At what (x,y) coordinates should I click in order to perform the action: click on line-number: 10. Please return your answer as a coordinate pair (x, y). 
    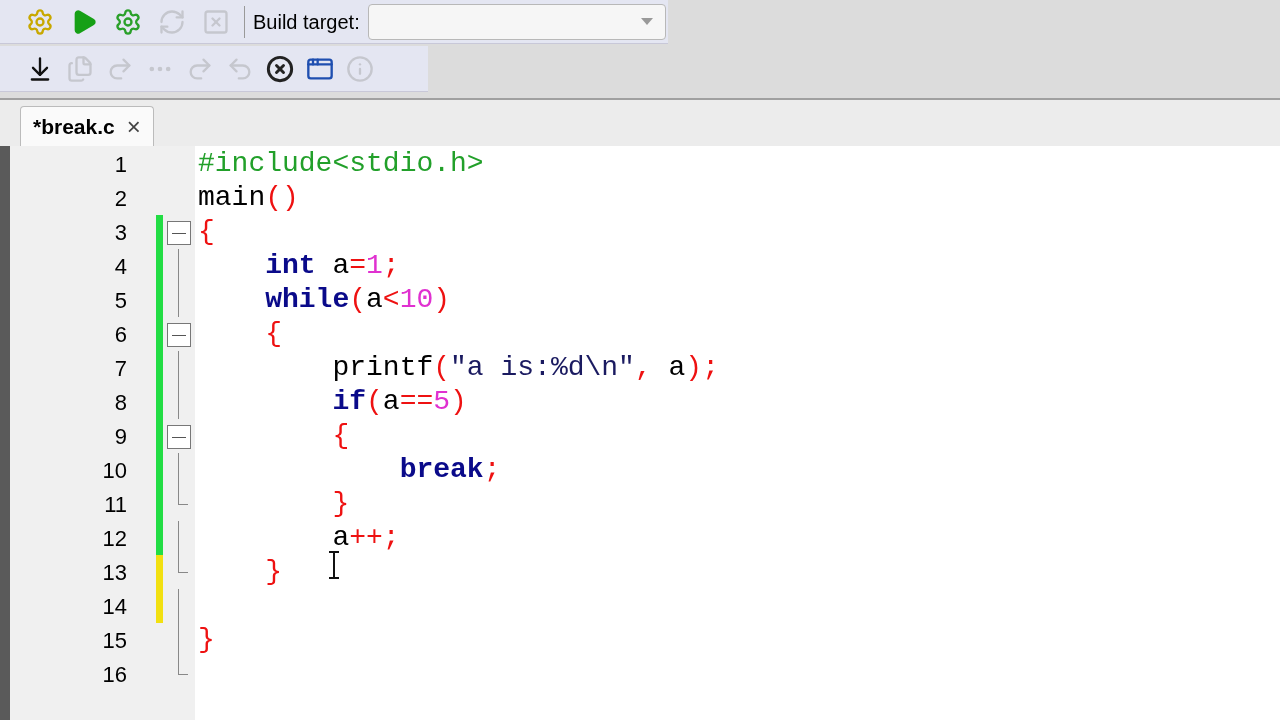
    Looking at the image, I should click on (114, 470).